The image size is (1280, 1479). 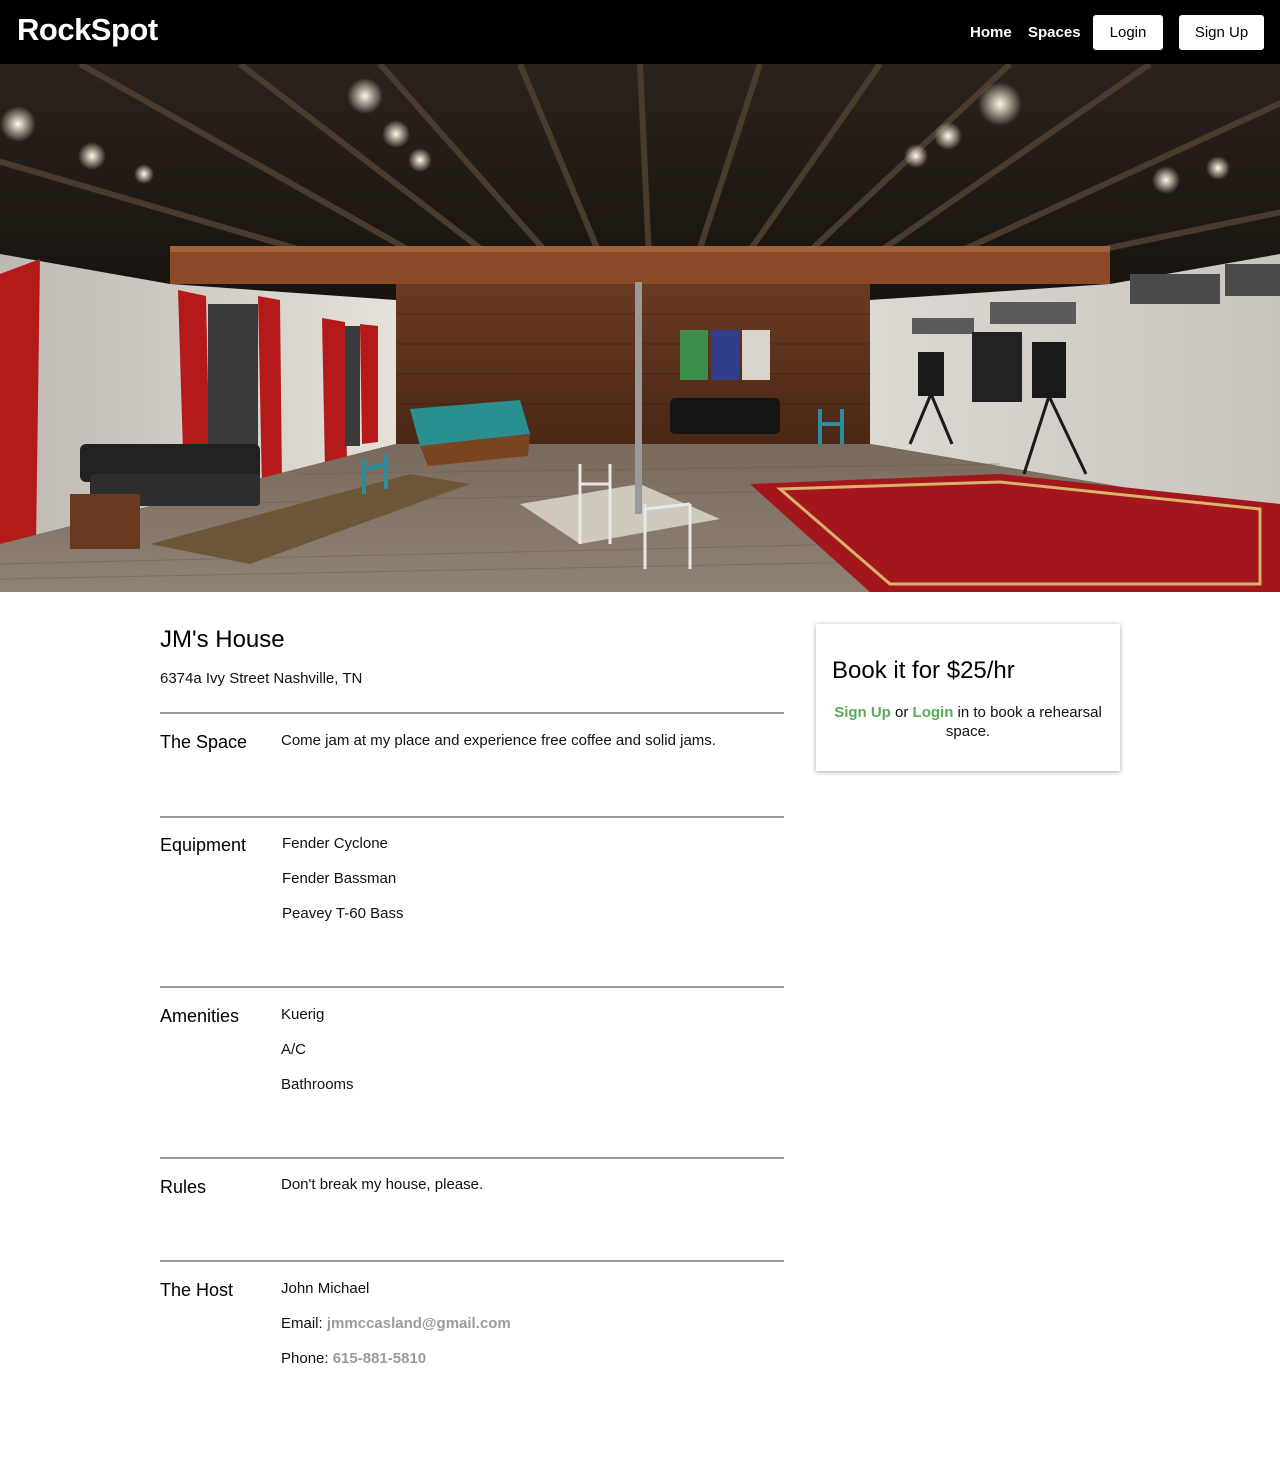 I want to click on list-item: Fender Cyclone, so click(x=335, y=843).